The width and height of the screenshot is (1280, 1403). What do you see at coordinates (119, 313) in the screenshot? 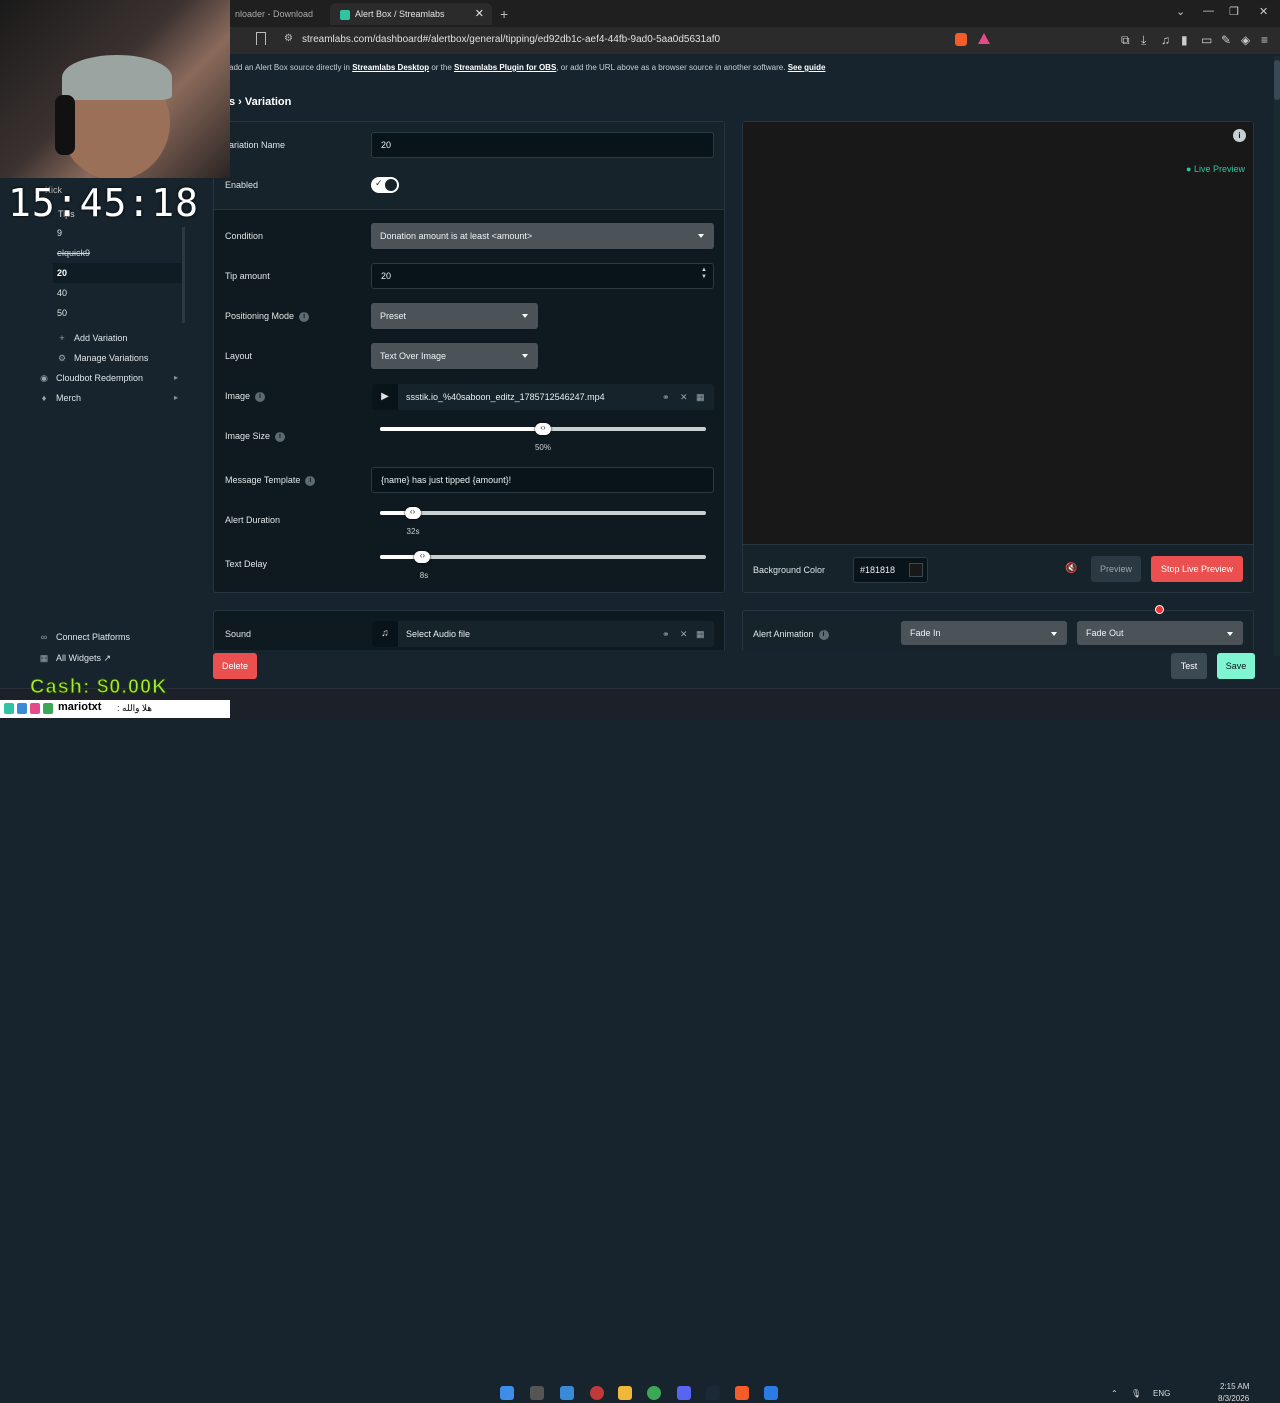
I see `variation-item-50: 50` at bounding box center [119, 313].